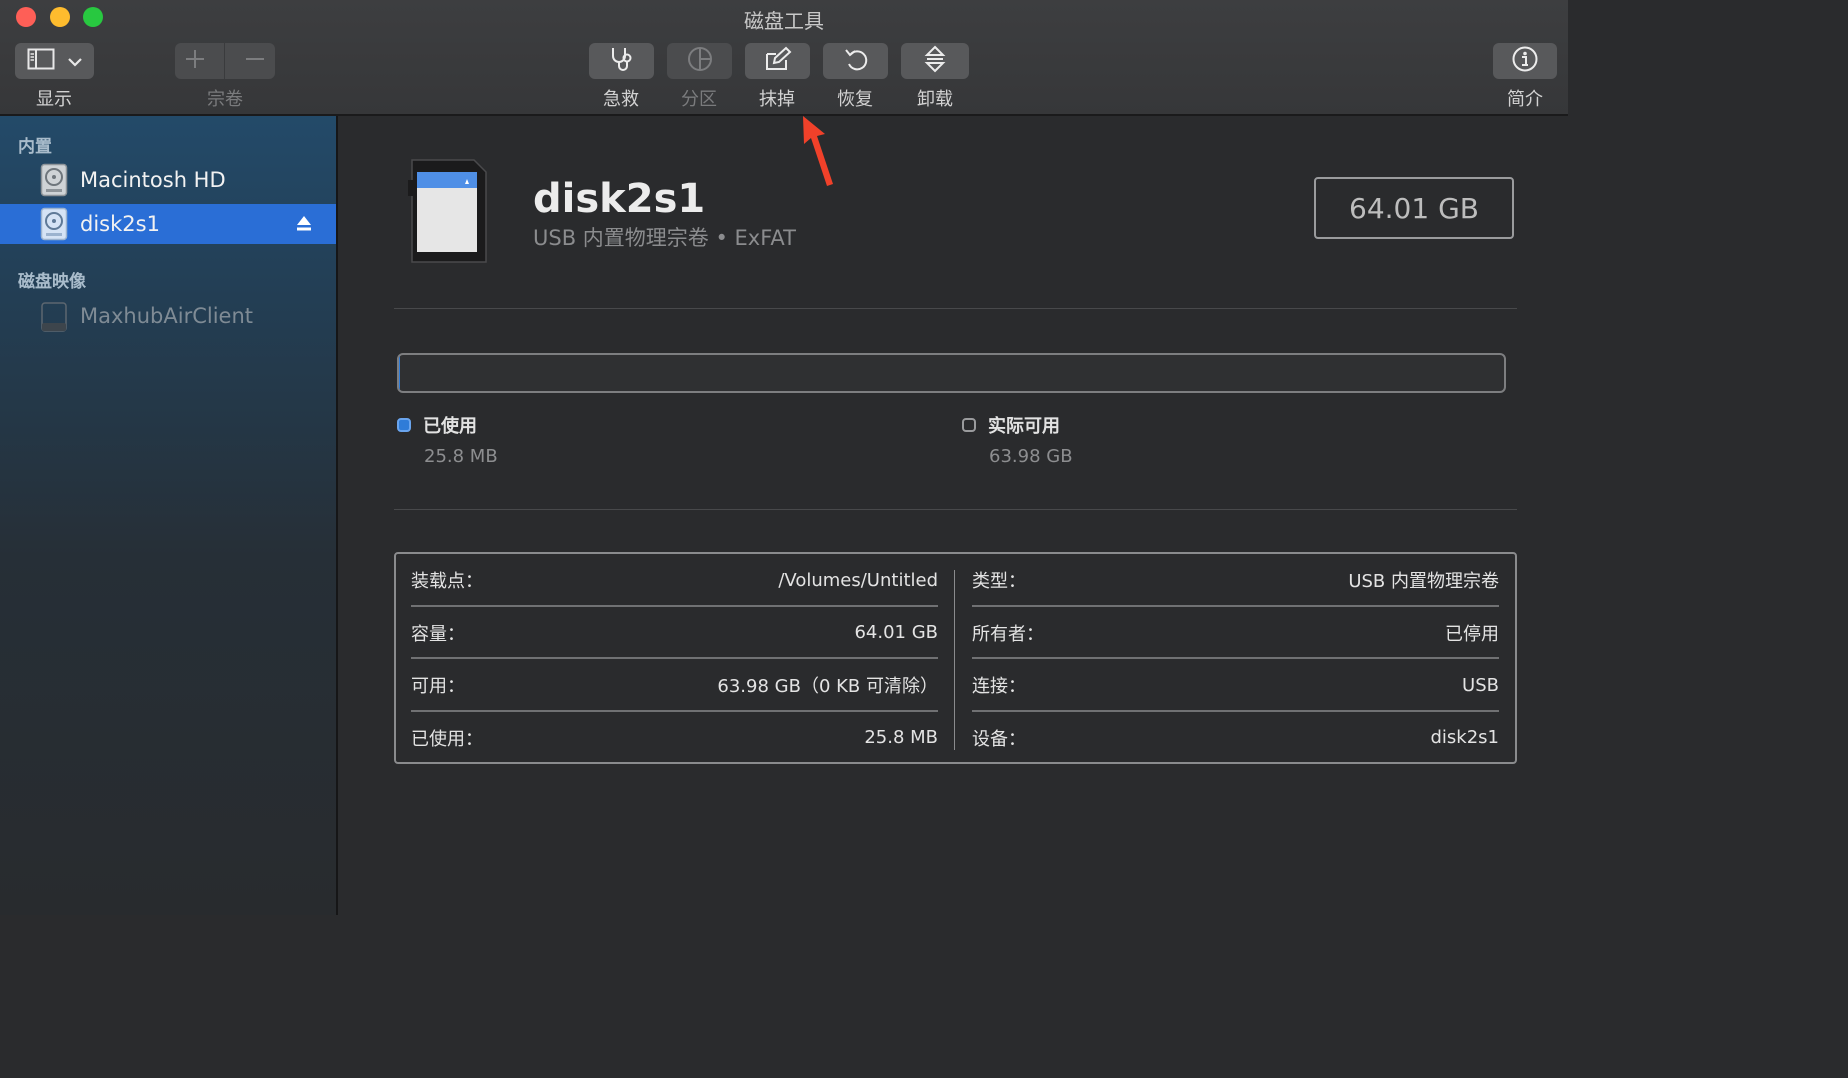  Describe the element at coordinates (225, 99) in the screenshot. I see `volume-label: 宗卷` at that location.